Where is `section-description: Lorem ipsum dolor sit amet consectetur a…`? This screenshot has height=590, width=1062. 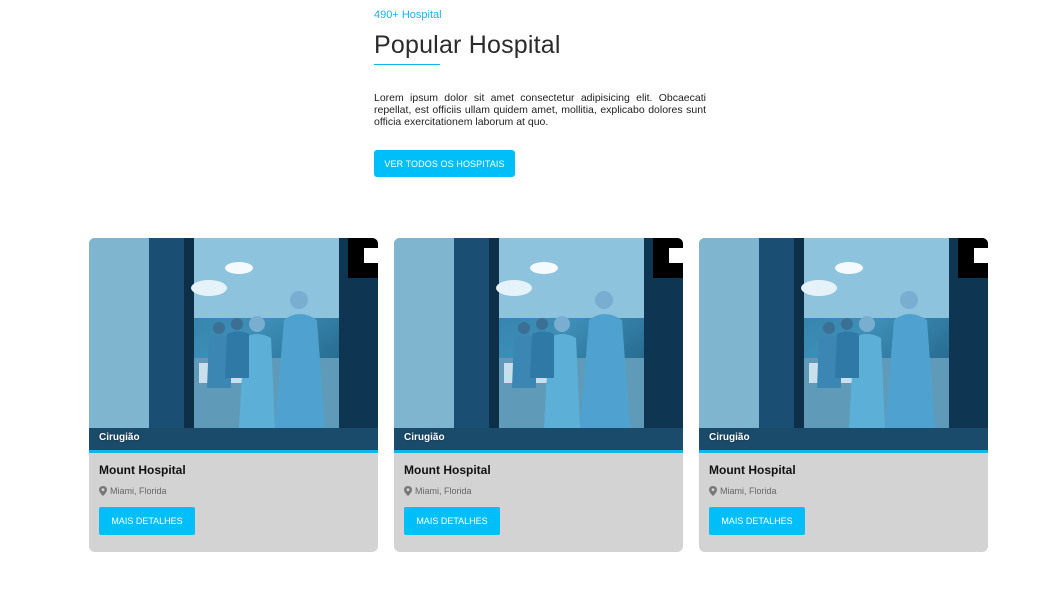 section-description: Lorem ipsum dolor sit amet consectetur a… is located at coordinates (540, 110).